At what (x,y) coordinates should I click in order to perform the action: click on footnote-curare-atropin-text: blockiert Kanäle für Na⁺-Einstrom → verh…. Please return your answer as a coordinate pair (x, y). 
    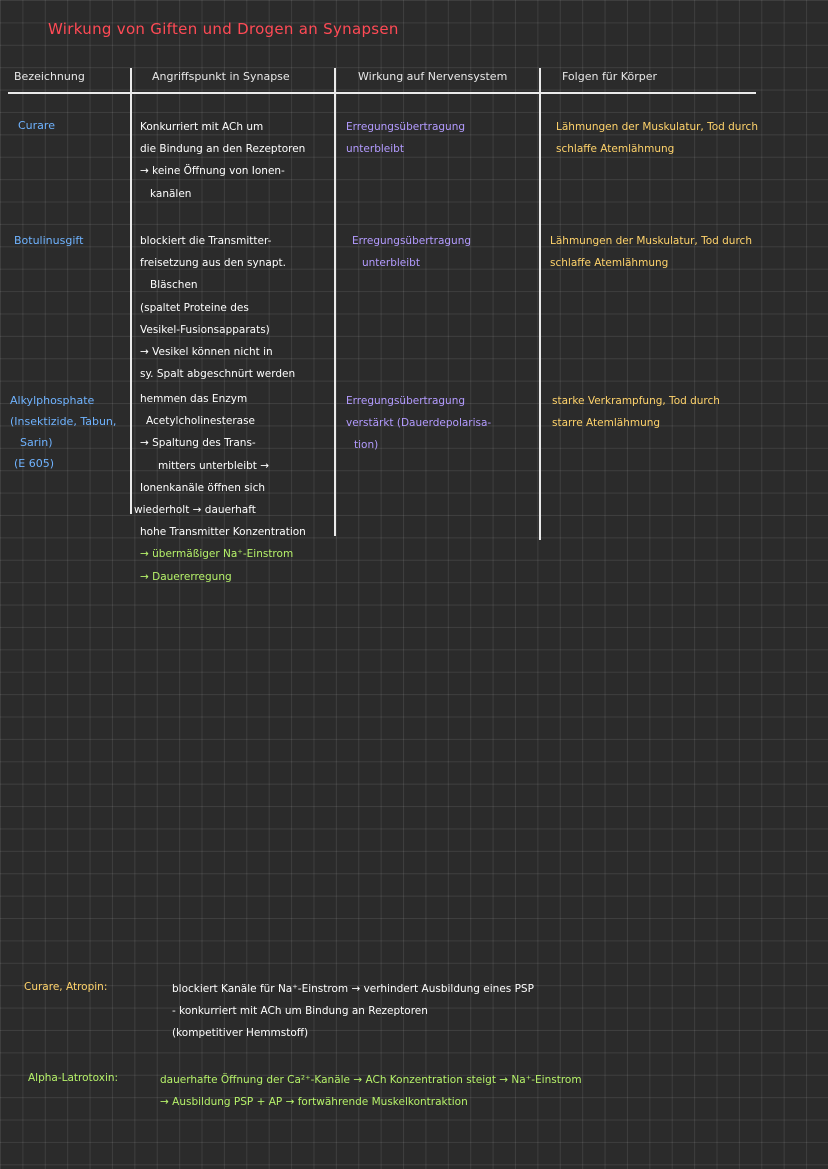
    Looking at the image, I should click on (353, 1011).